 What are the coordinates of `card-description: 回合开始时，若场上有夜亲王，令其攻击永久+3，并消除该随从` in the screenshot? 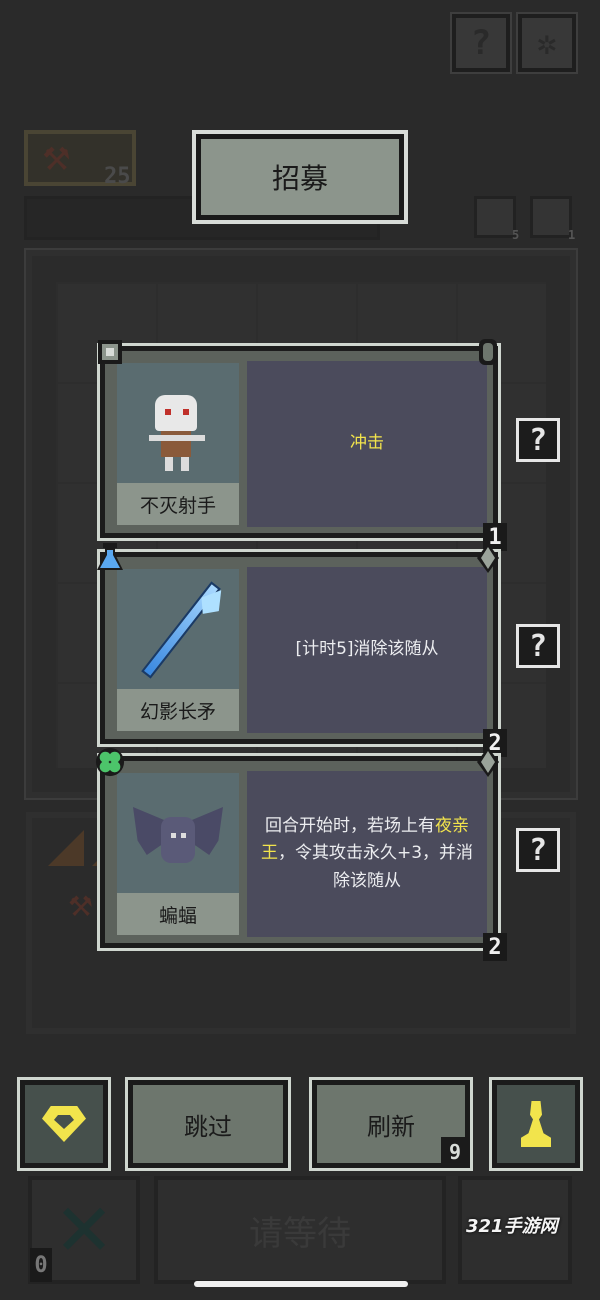 It's located at (367, 854).